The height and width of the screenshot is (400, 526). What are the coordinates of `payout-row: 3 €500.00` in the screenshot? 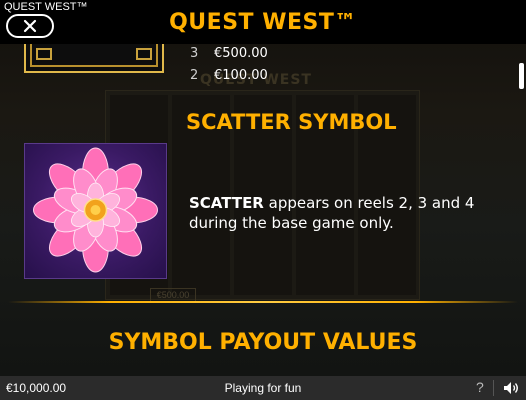 It's located at (229, 53).